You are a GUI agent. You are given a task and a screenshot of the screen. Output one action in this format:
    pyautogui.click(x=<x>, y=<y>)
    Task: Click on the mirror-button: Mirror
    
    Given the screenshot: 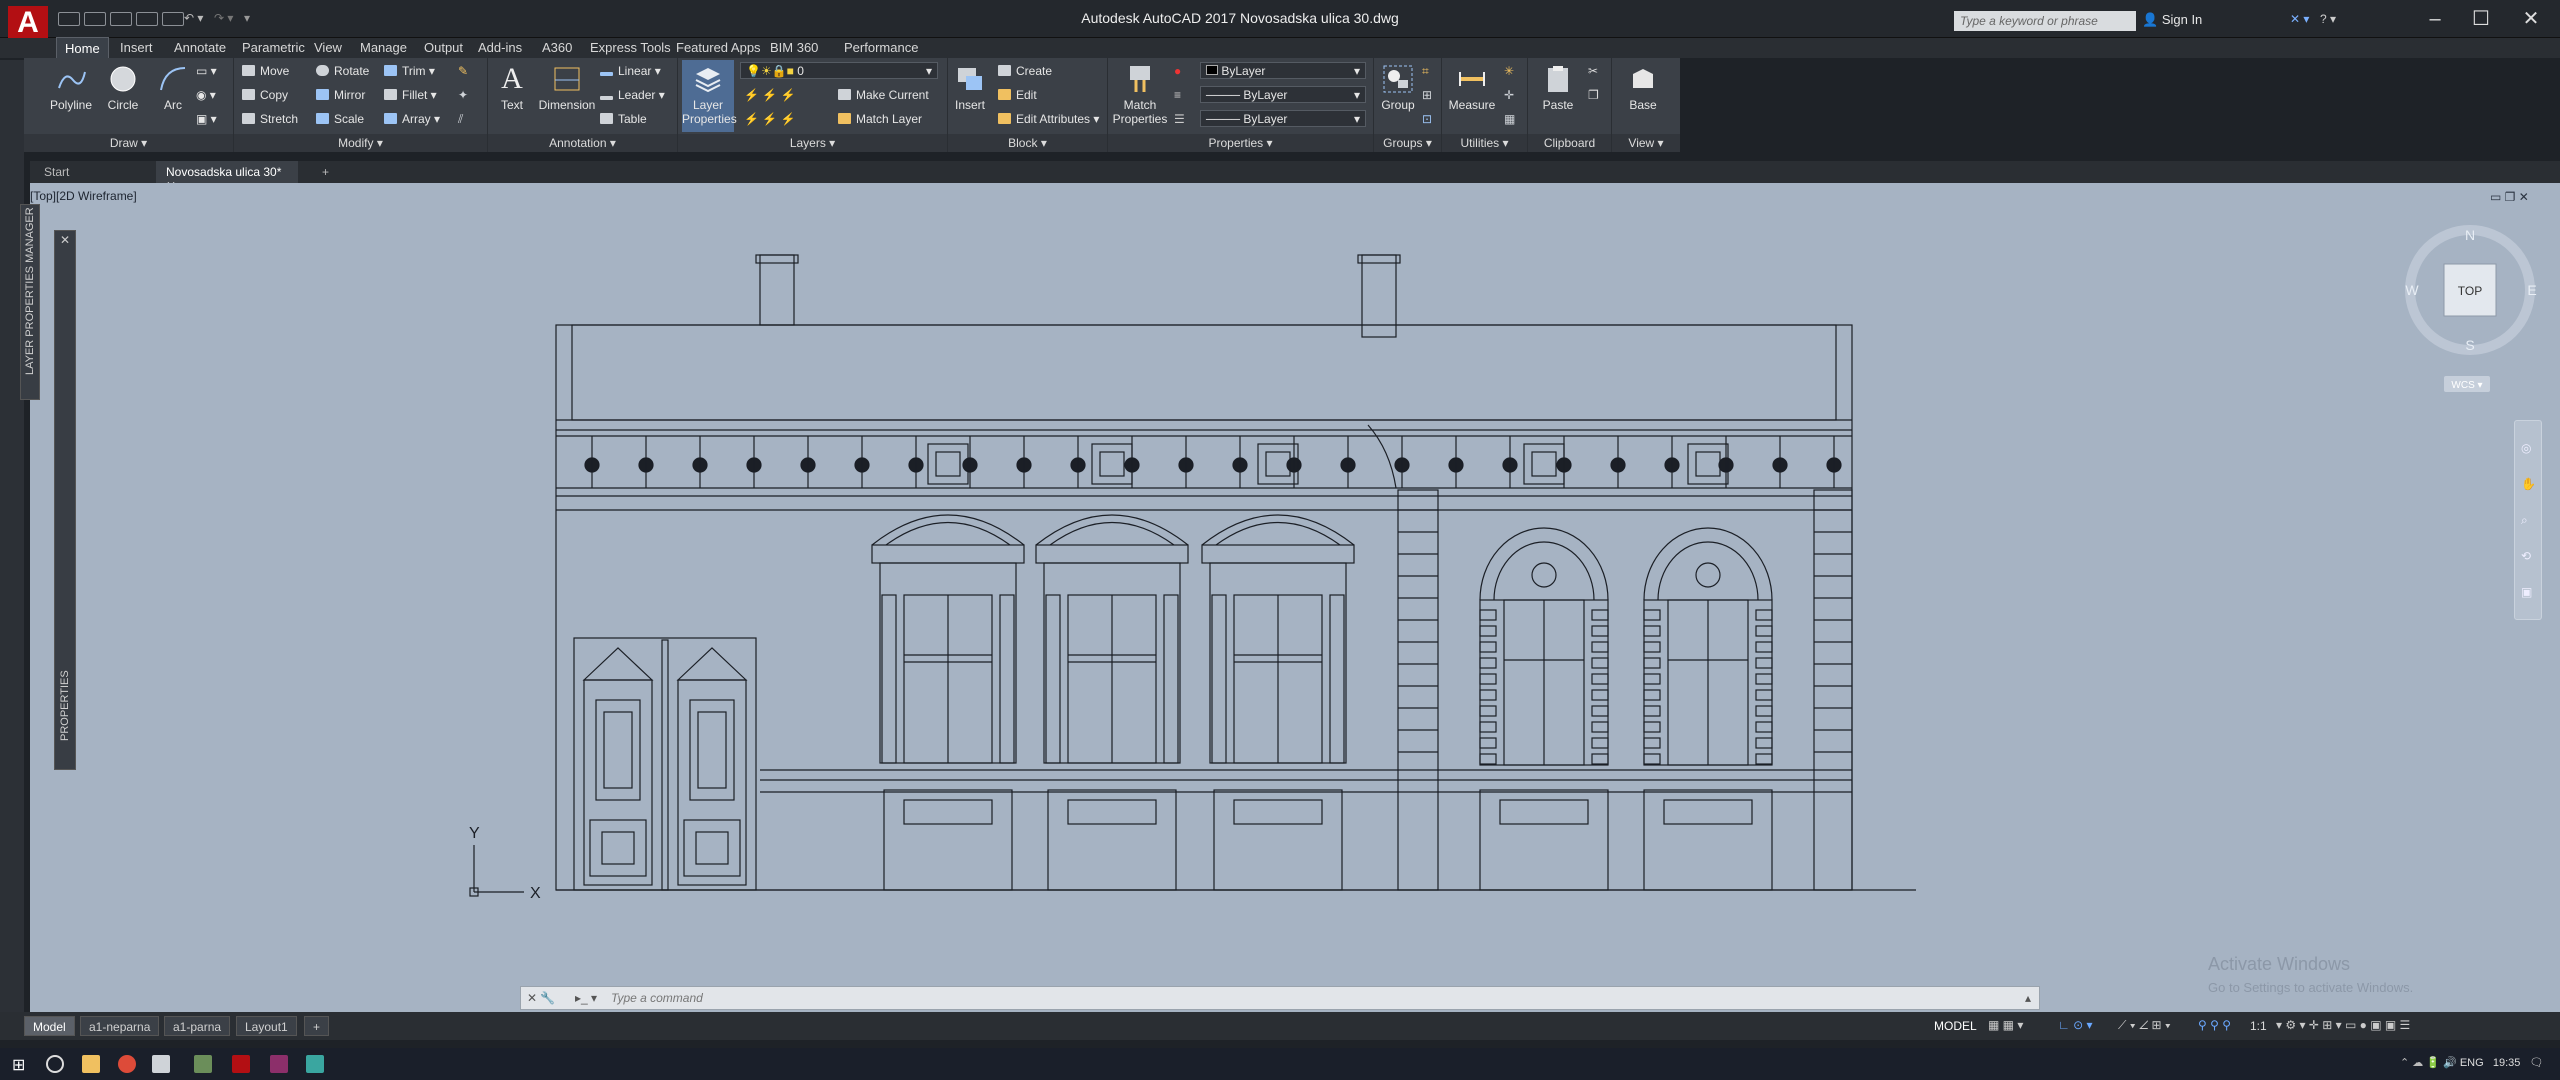 What is the action you would take?
    pyautogui.click(x=340, y=95)
    